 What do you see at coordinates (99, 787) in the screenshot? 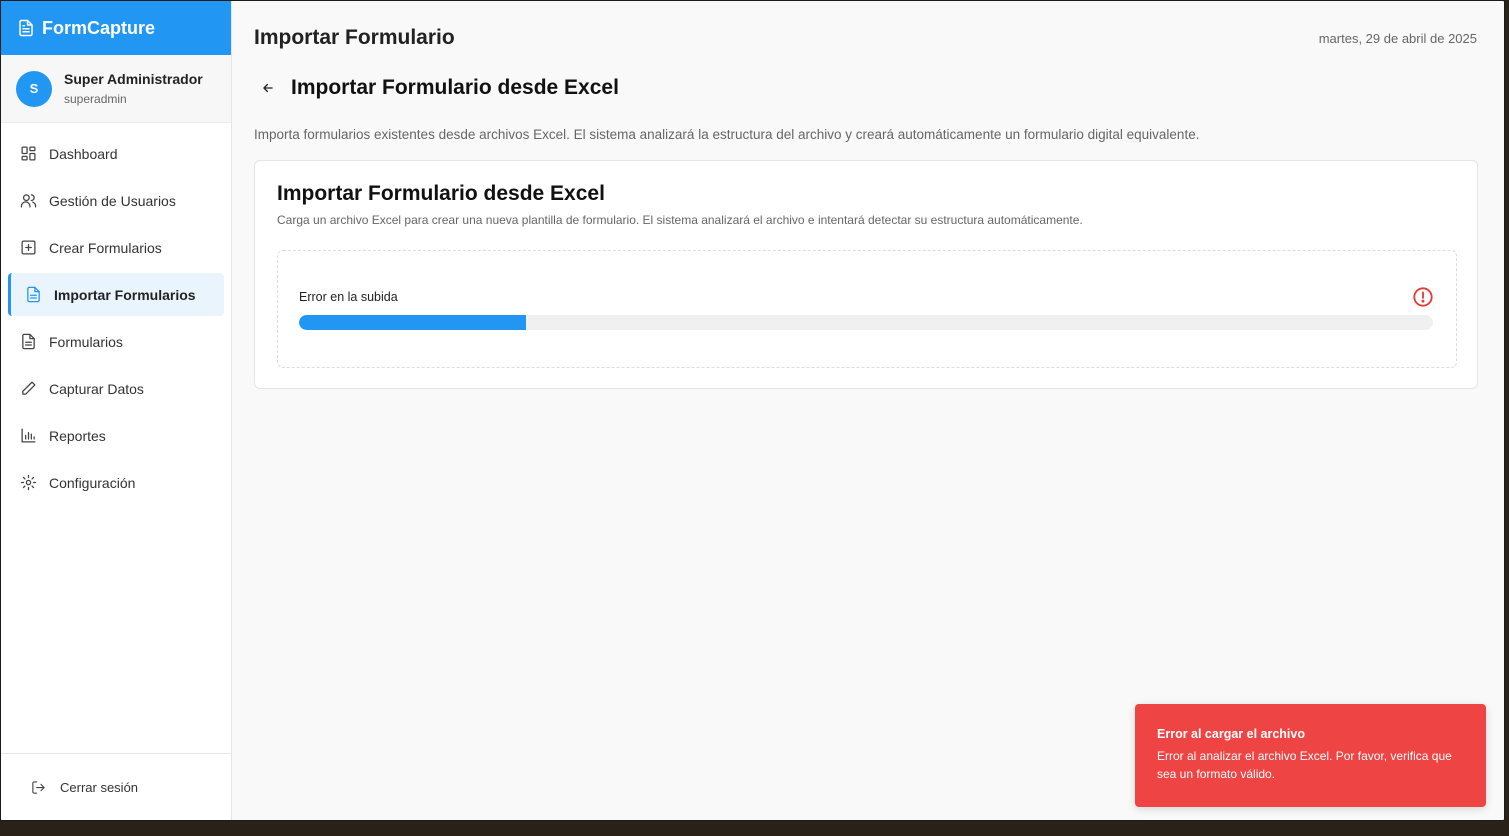
I see `logout-label: Cerrar sesión` at bounding box center [99, 787].